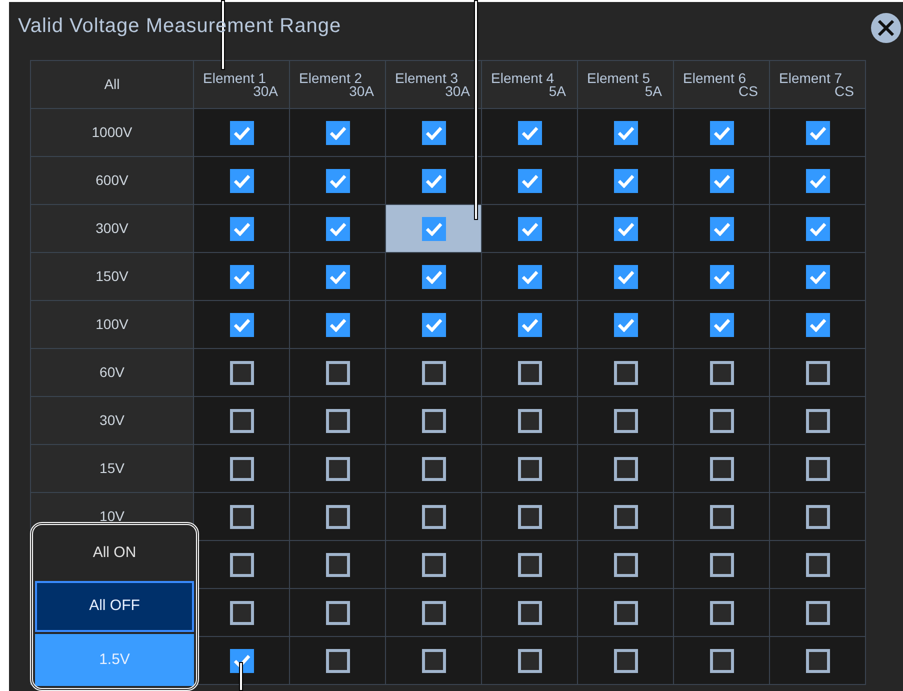  Describe the element at coordinates (112, 276) in the screenshot. I see `row-label: 150V` at that location.